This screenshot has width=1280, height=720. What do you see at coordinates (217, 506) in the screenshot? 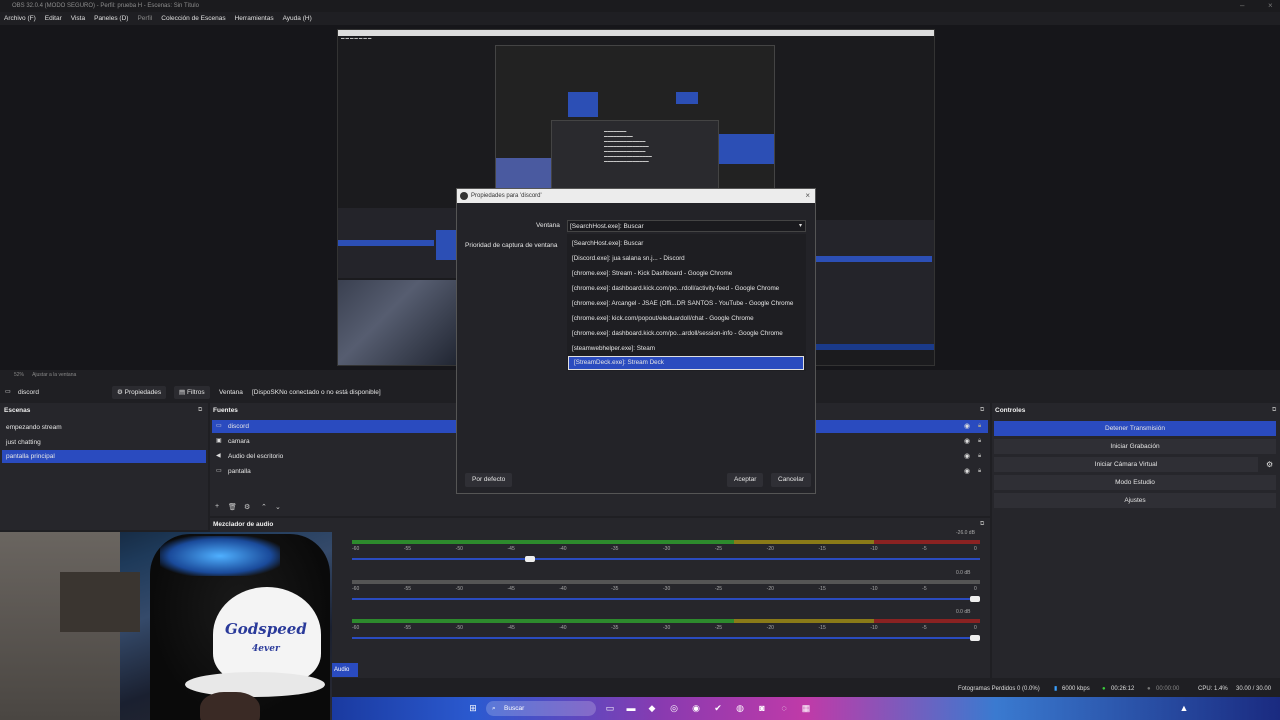
I see `add-source-icon: +` at bounding box center [217, 506].